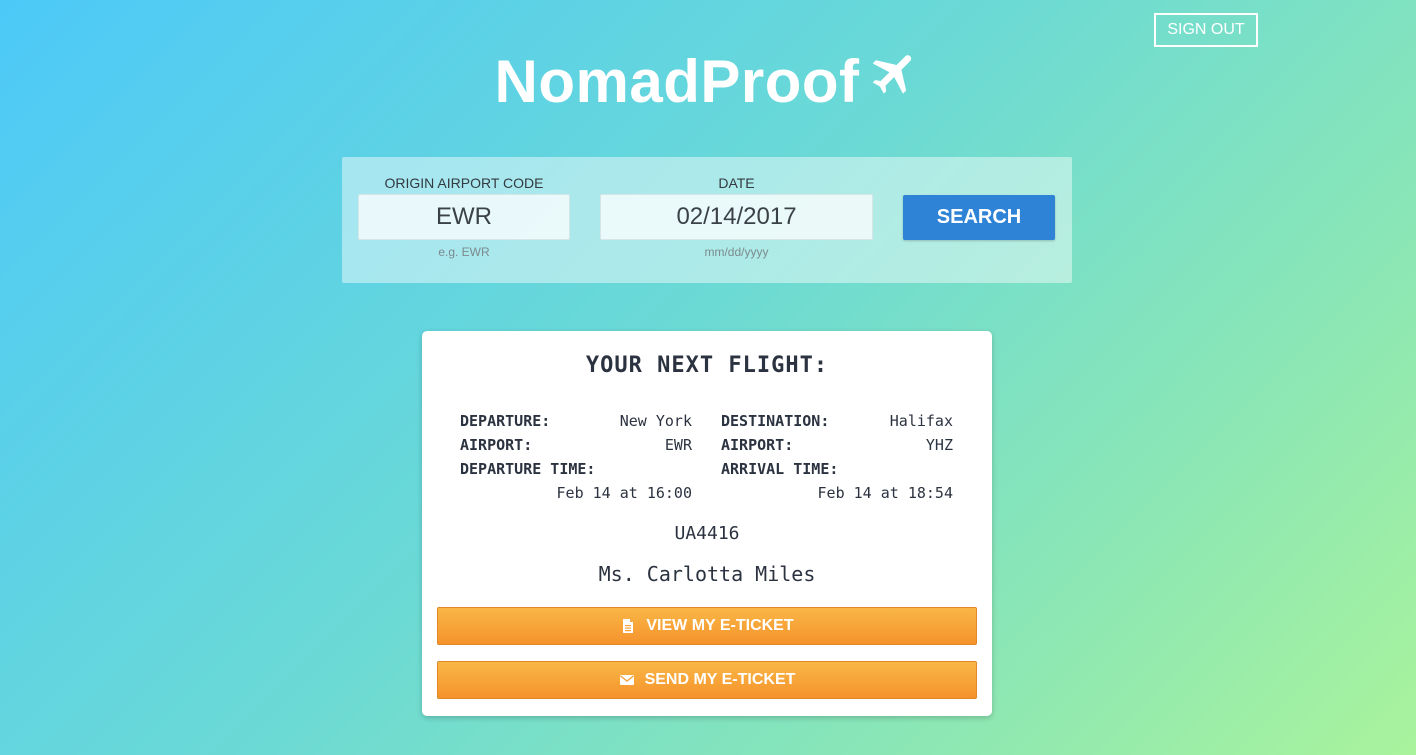  I want to click on date-label: DATE, so click(736, 183).